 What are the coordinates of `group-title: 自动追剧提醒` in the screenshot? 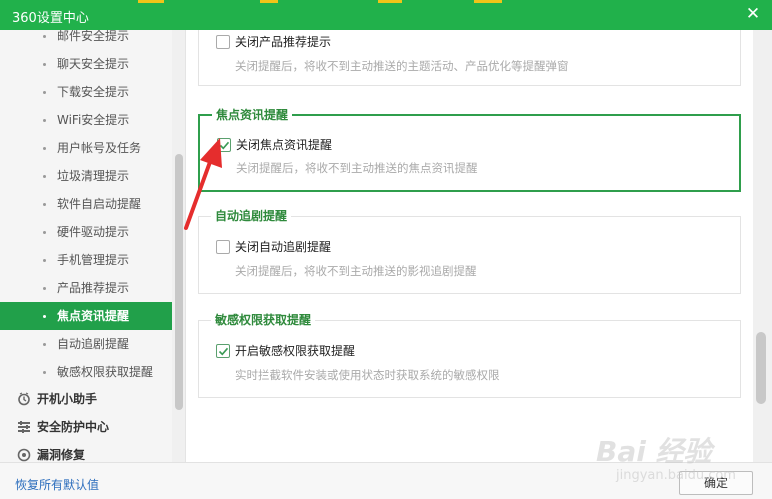 It's located at (251, 216).